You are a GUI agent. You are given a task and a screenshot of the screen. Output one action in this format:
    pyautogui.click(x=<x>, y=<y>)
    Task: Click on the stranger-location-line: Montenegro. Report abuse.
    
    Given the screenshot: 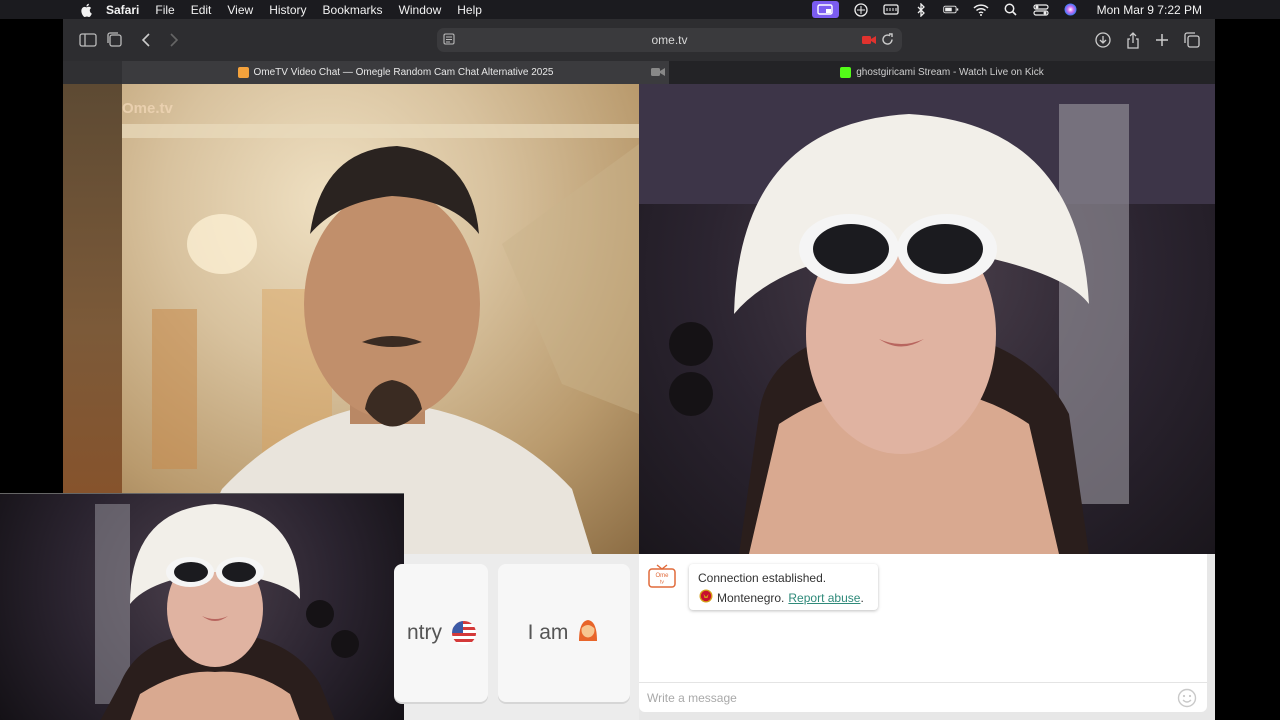 What is the action you would take?
    pyautogui.click(x=781, y=597)
    